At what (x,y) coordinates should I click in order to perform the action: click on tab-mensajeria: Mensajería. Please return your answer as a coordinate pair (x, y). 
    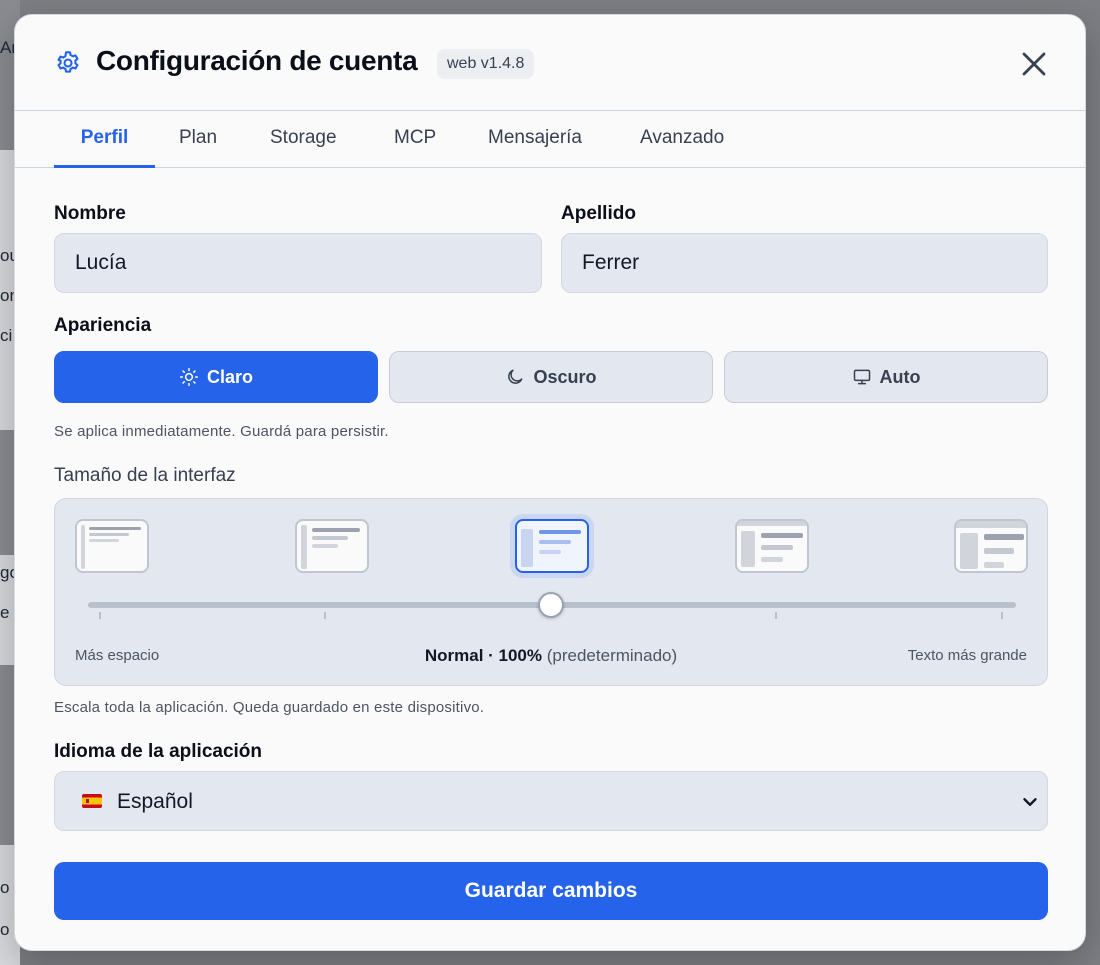
    Looking at the image, I should click on (535, 139).